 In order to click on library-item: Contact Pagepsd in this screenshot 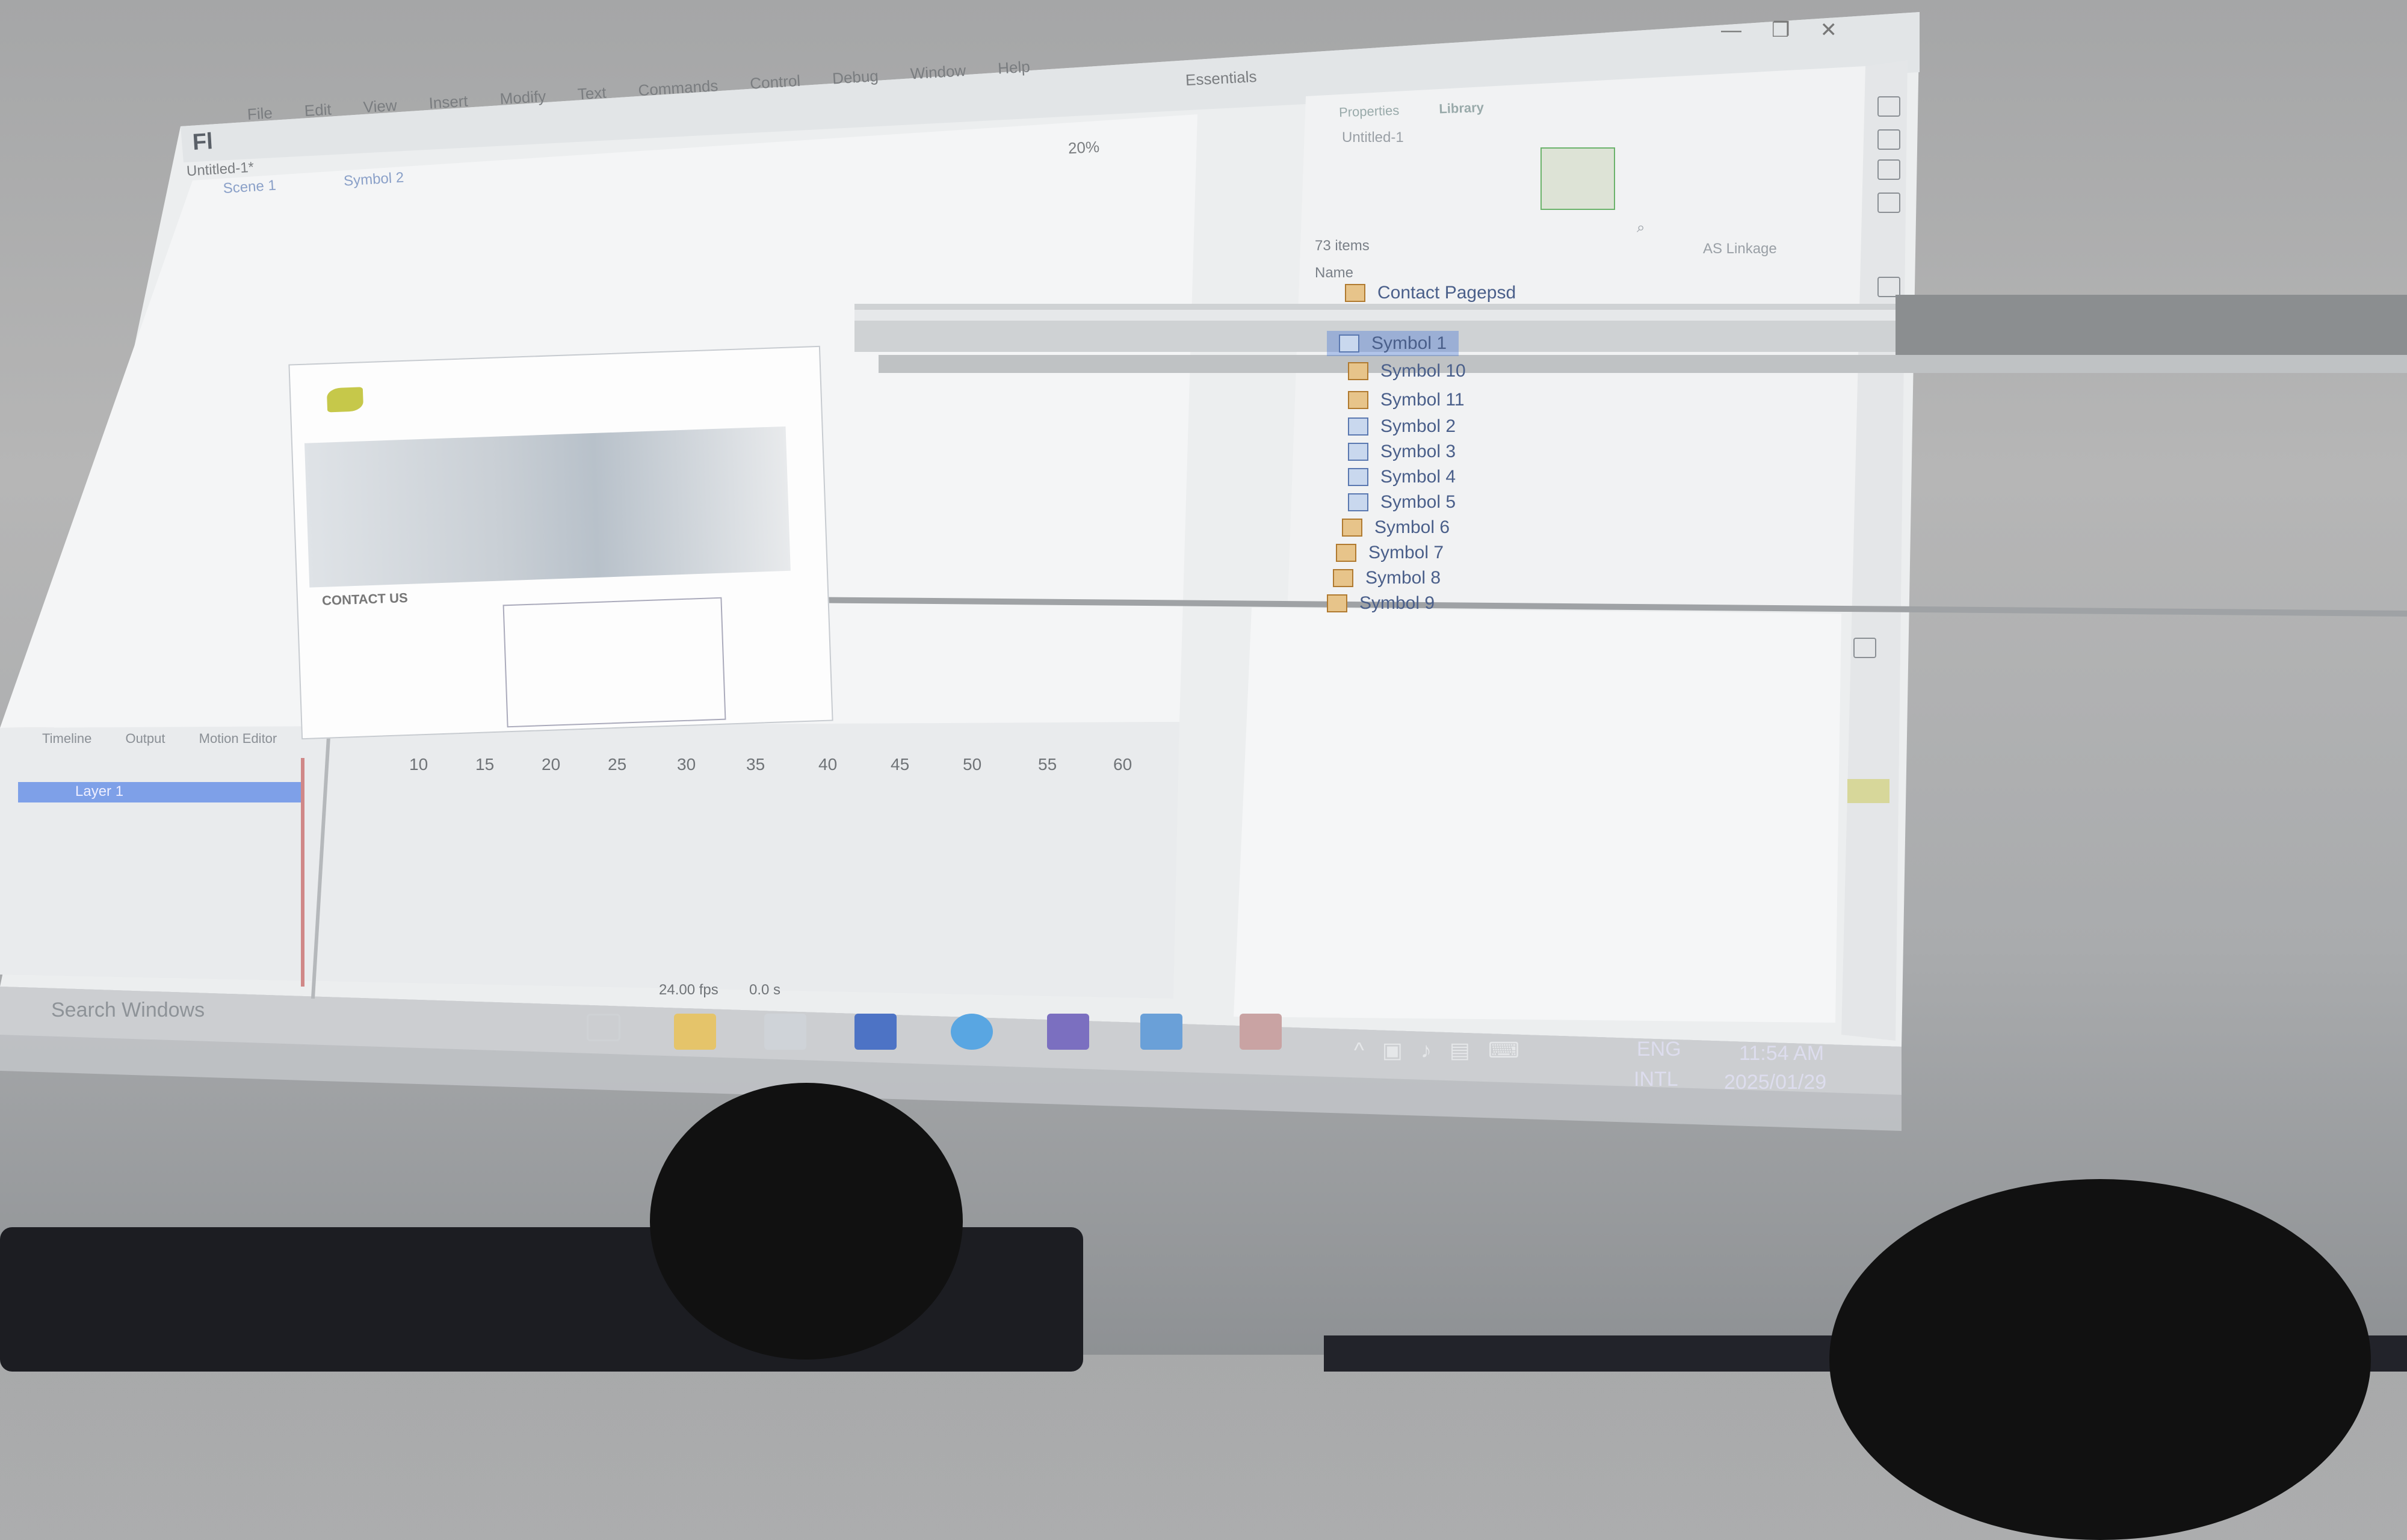, I will do `click(1430, 293)`.